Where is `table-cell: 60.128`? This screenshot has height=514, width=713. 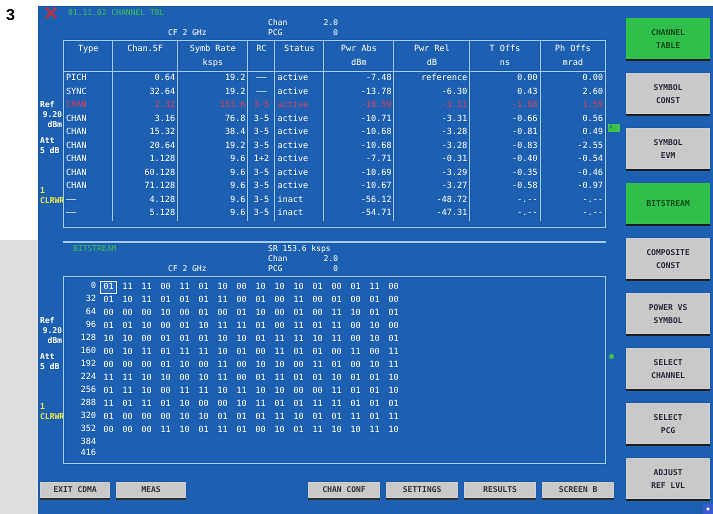
table-cell: 60.128 is located at coordinates (145, 173).